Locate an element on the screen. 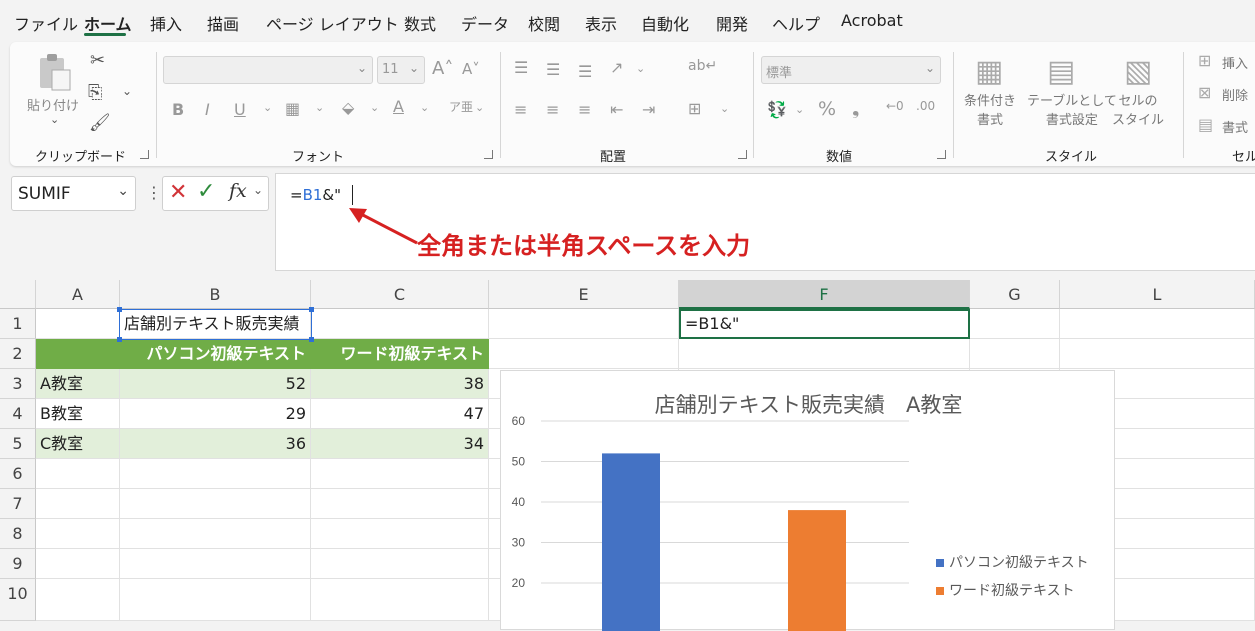 This screenshot has height=631, width=1255. align-bottom-icon: ☰ is located at coordinates (585, 71).